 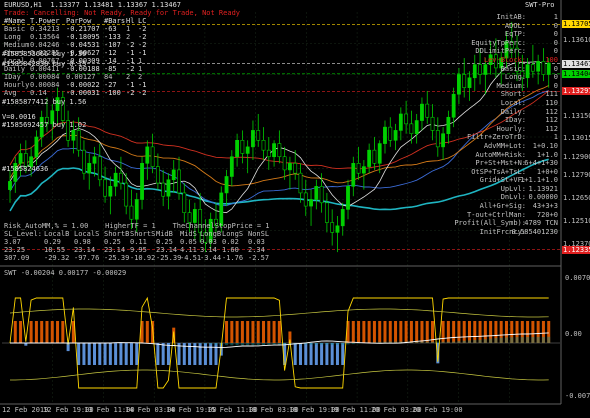 What do you see at coordinates (437, 410) in the screenshot?
I see `time-axis-label: 20 Feb 19:00` at bounding box center [437, 410].